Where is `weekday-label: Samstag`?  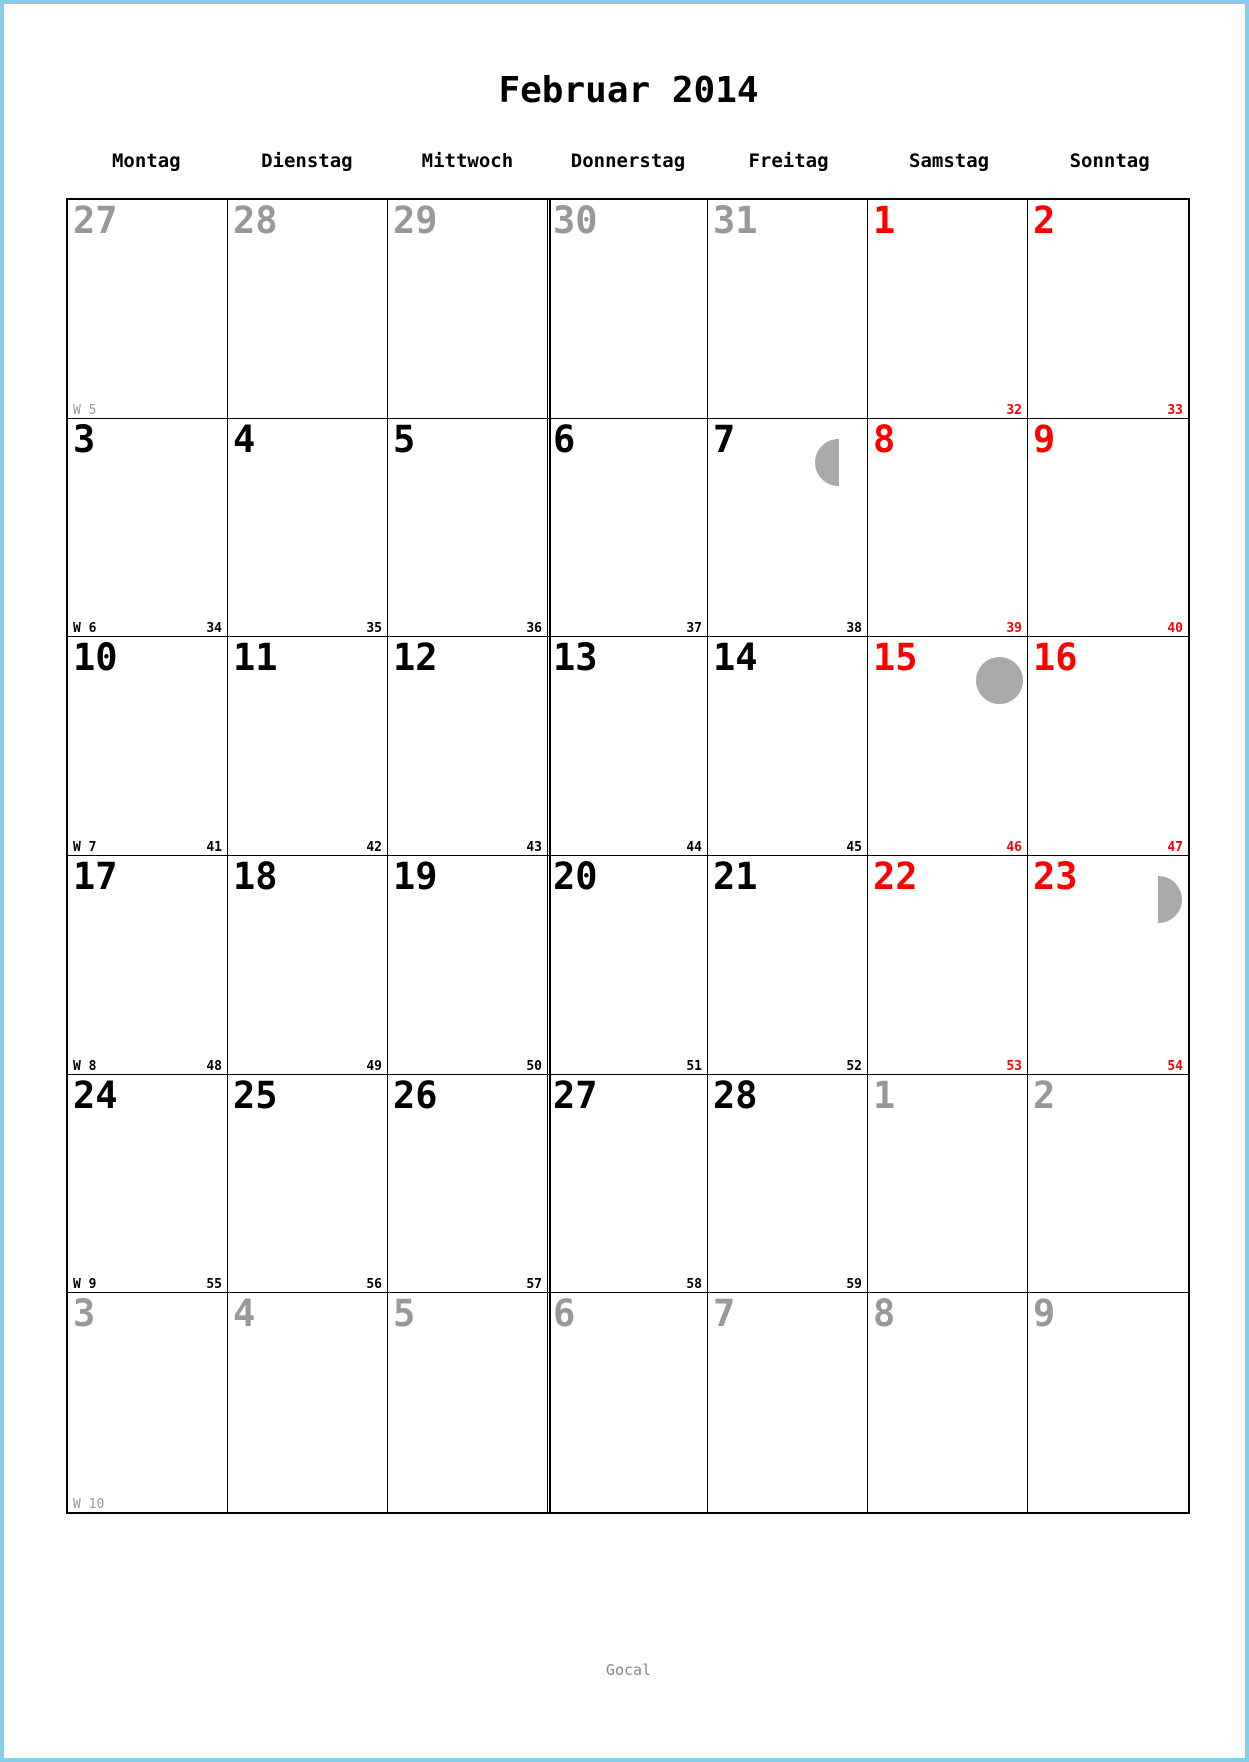
weekday-label: Samstag is located at coordinates (949, 161).